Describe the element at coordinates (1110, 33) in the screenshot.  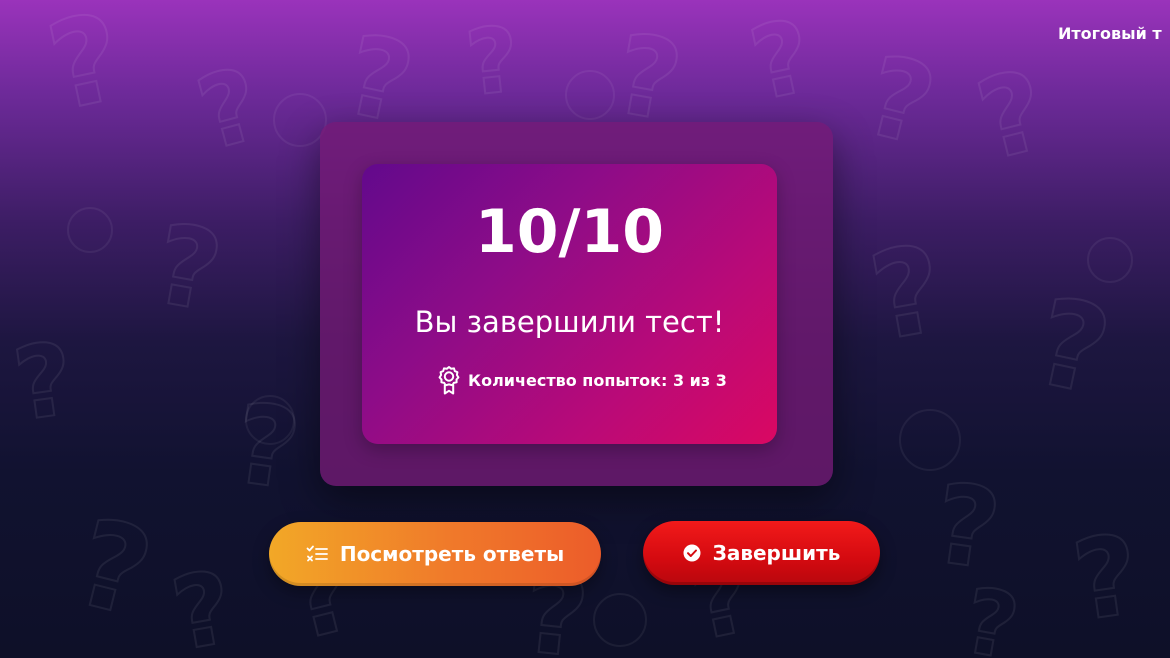
I see `page-title: Итоговый т` at that location.